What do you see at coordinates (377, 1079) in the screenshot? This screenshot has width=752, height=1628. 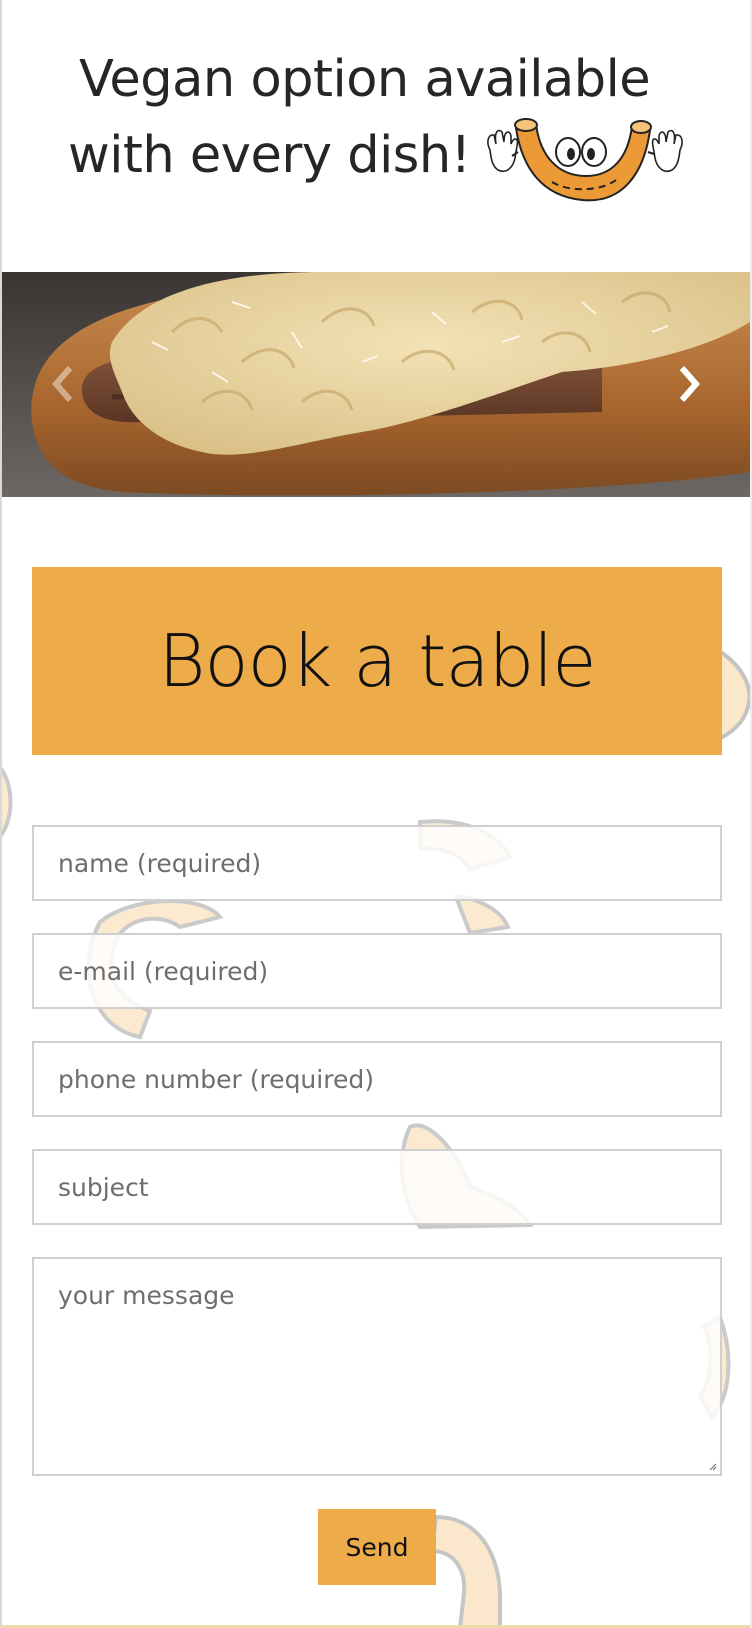 I see `phone-field: phone number (required)` at bounding box center [377, 1079].